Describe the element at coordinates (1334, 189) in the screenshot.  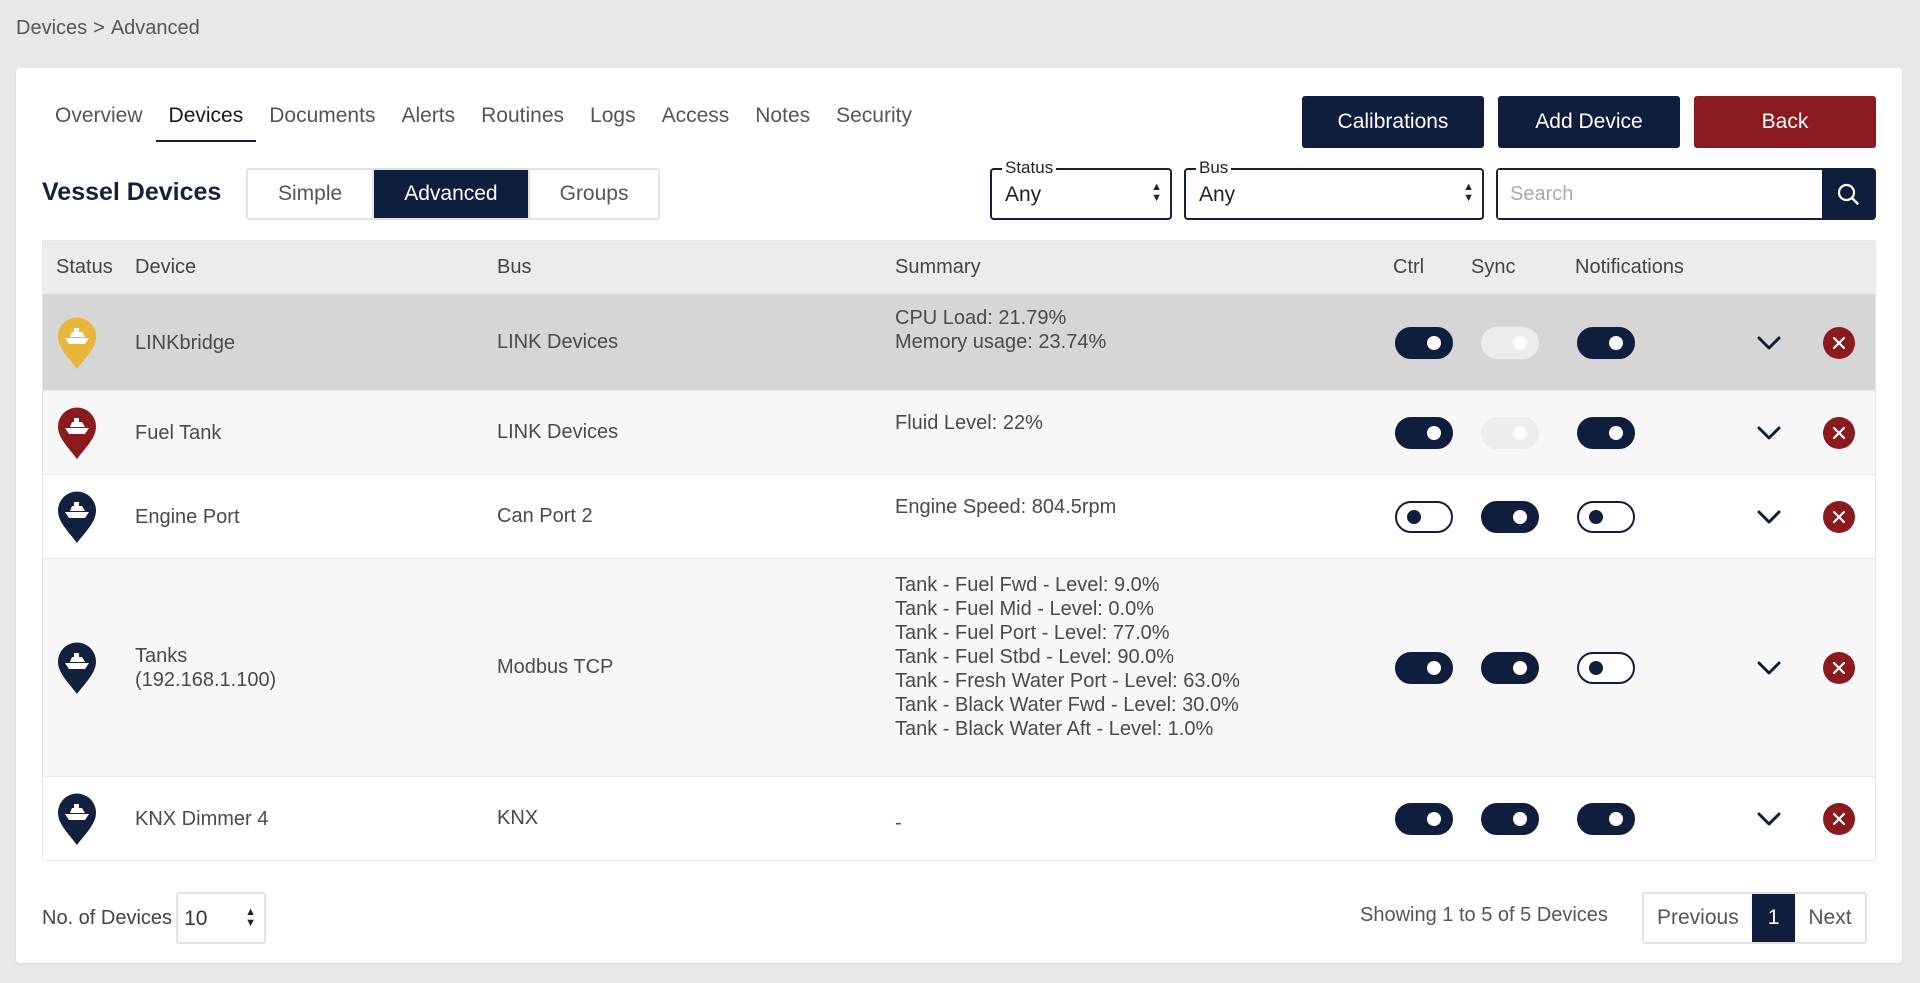
I see `bus-filter-select: Bus Any ▲ ▼` at that location.